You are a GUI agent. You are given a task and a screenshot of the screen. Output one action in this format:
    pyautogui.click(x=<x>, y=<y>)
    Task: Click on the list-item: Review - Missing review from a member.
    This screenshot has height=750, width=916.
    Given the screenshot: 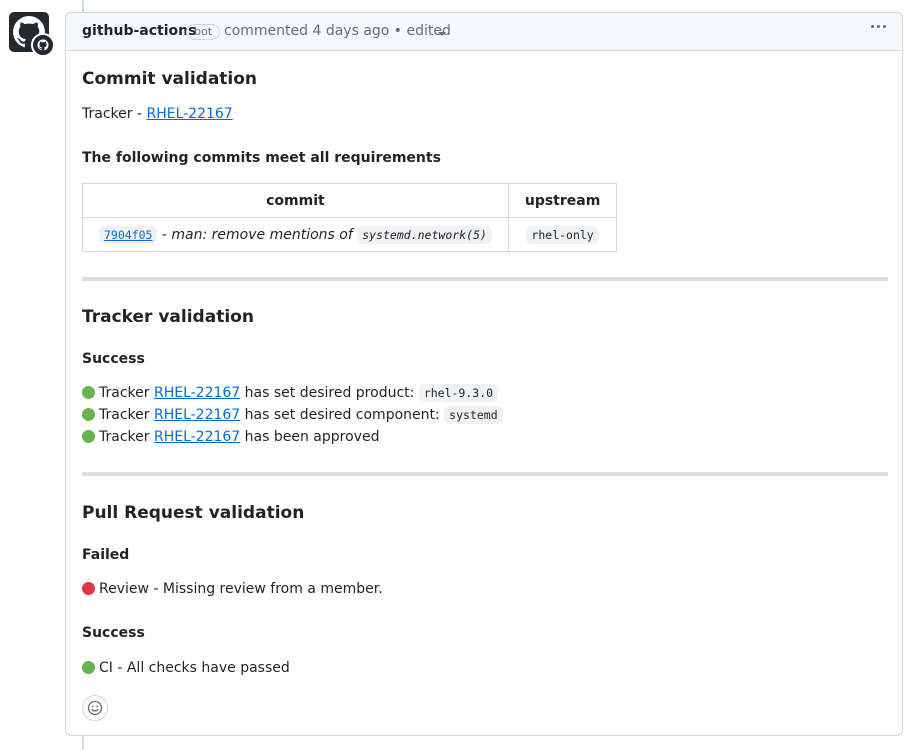 What is the action you would take?
    pyautogui.click(x=232, y=589)
    